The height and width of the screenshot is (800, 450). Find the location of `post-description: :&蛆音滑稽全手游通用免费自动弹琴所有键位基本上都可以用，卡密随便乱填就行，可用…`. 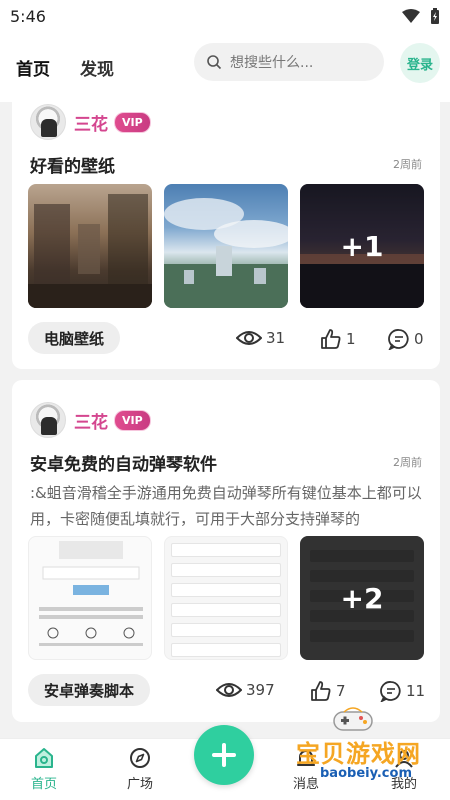

post-description: :&蛆音滑稽全手游通用免费自动弹琴所有键位基本上都可以用，卡密随便乱填就行，可用… is located at coordinates (227, 507).